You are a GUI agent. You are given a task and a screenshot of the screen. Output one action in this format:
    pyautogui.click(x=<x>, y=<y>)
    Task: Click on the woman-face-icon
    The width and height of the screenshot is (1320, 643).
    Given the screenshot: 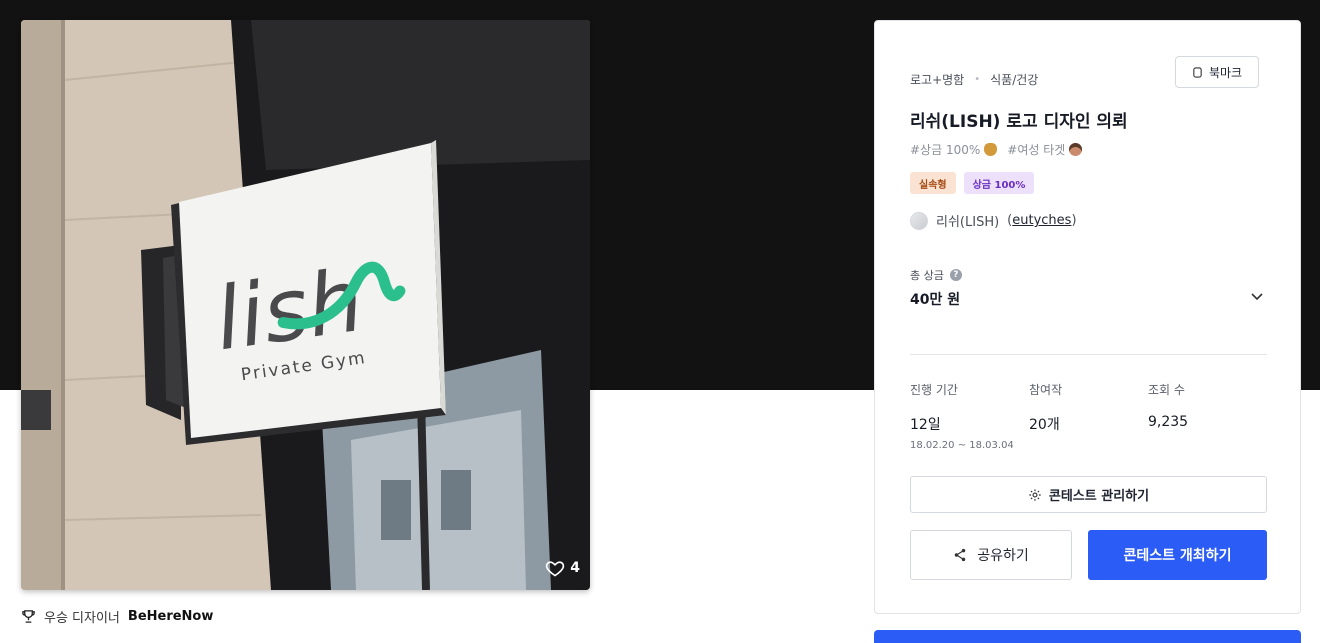 What is the action you would take?
    pyautogui.click(x=1076, y=149)
    